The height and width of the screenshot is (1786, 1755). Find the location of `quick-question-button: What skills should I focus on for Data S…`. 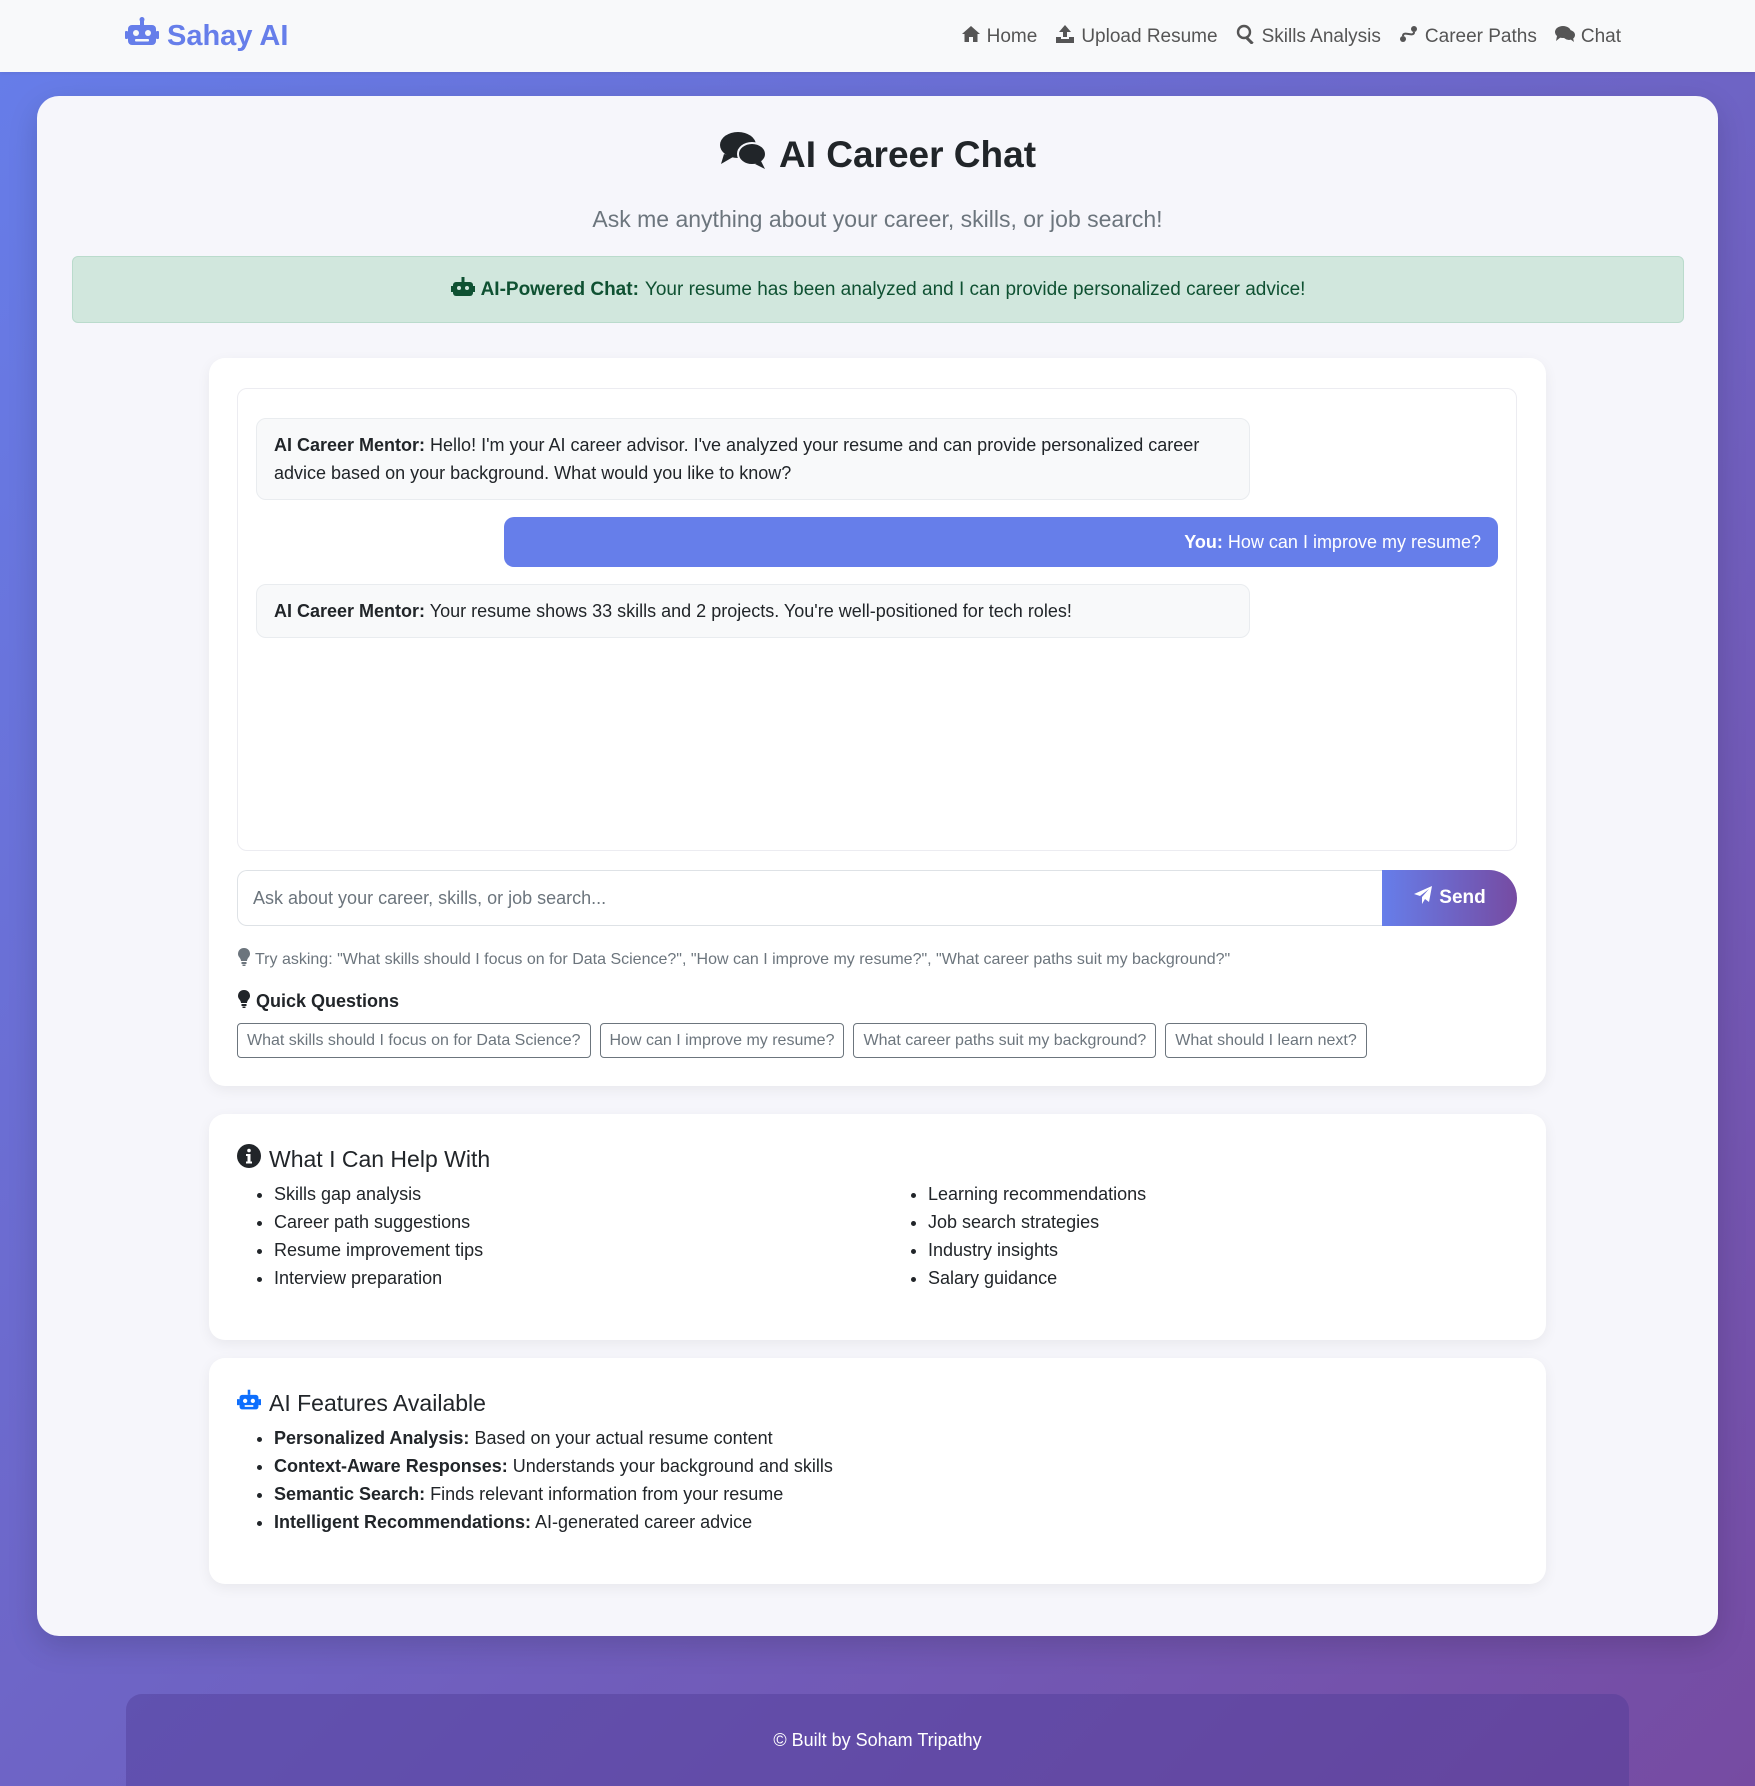

quick-question-button: What skills should I focus on for Data S… is located at coordinates (414, 1040).